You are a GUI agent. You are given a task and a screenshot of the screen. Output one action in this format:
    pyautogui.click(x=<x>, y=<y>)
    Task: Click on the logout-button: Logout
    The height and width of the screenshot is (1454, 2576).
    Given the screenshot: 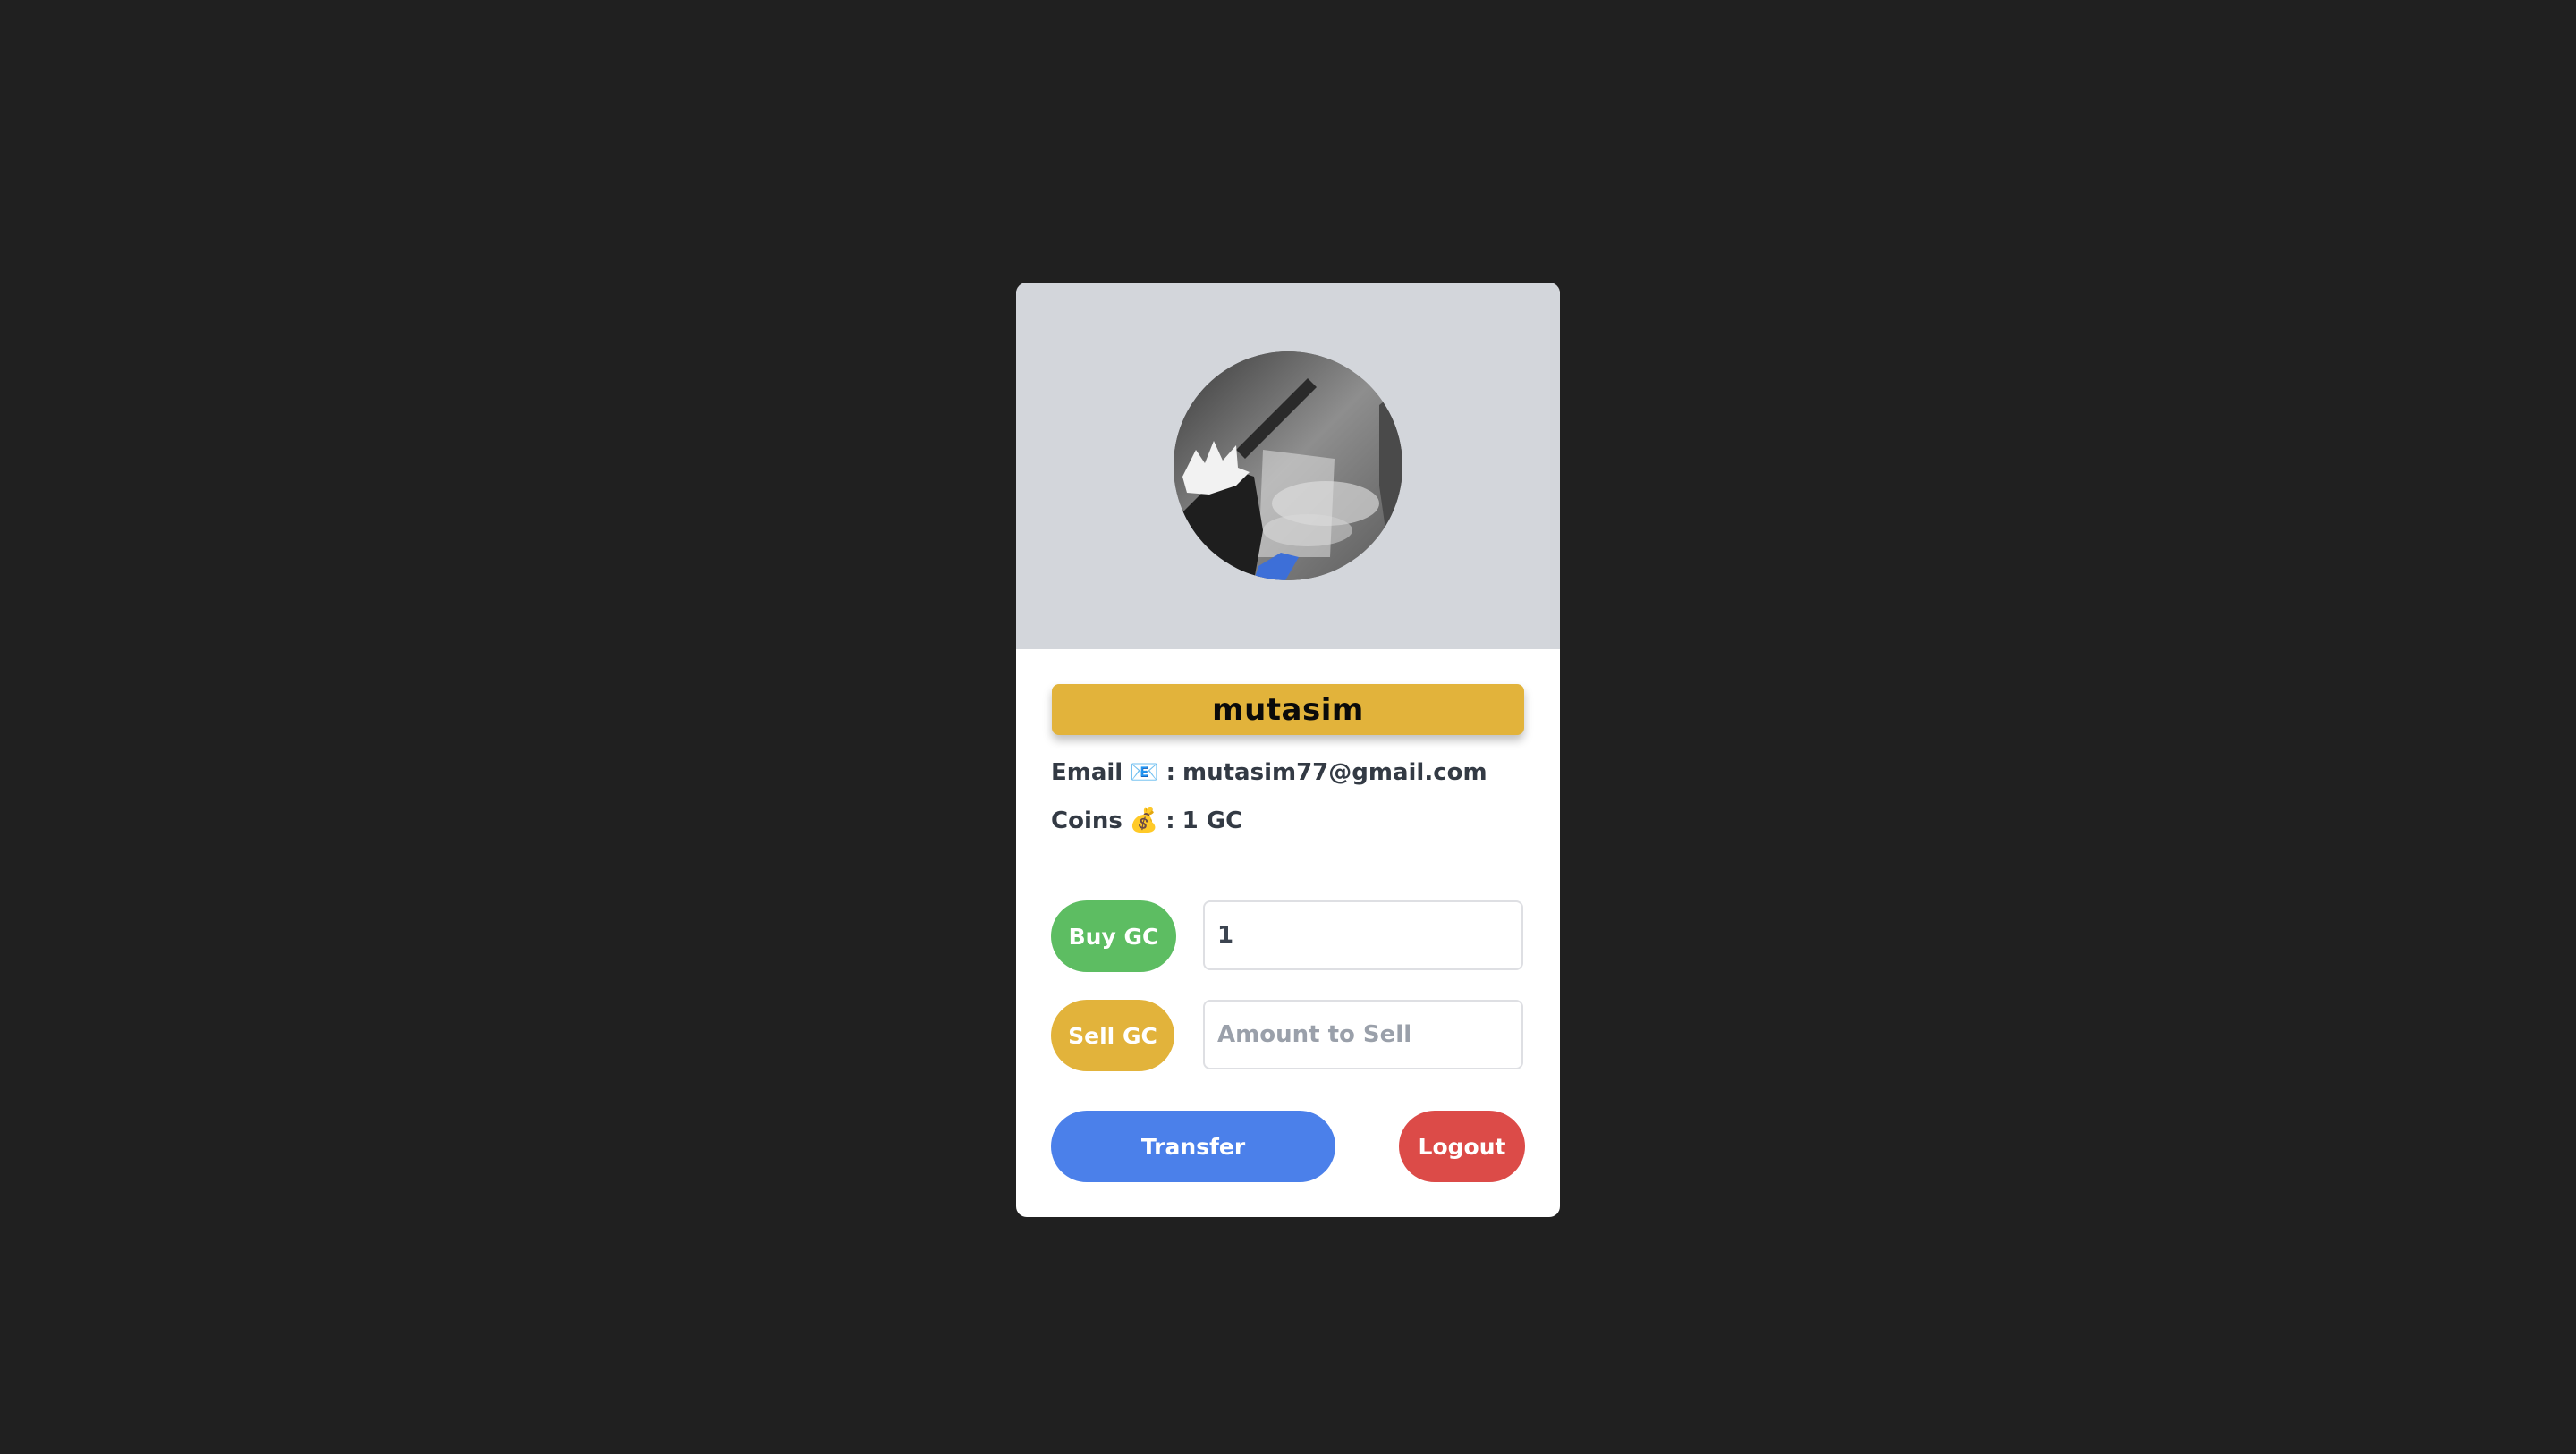 What is the action you would take?
    pyautogui.click(x=1462, y=1147)
    